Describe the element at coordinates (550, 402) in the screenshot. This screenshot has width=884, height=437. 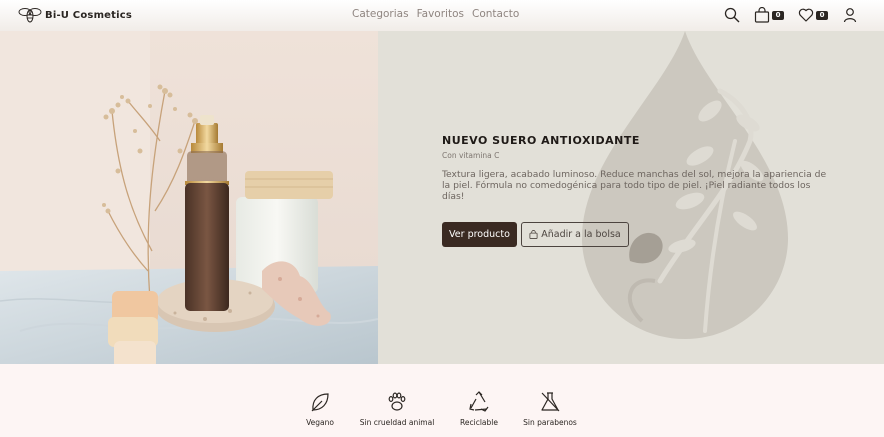
I see `no-flask-icon` at that location.